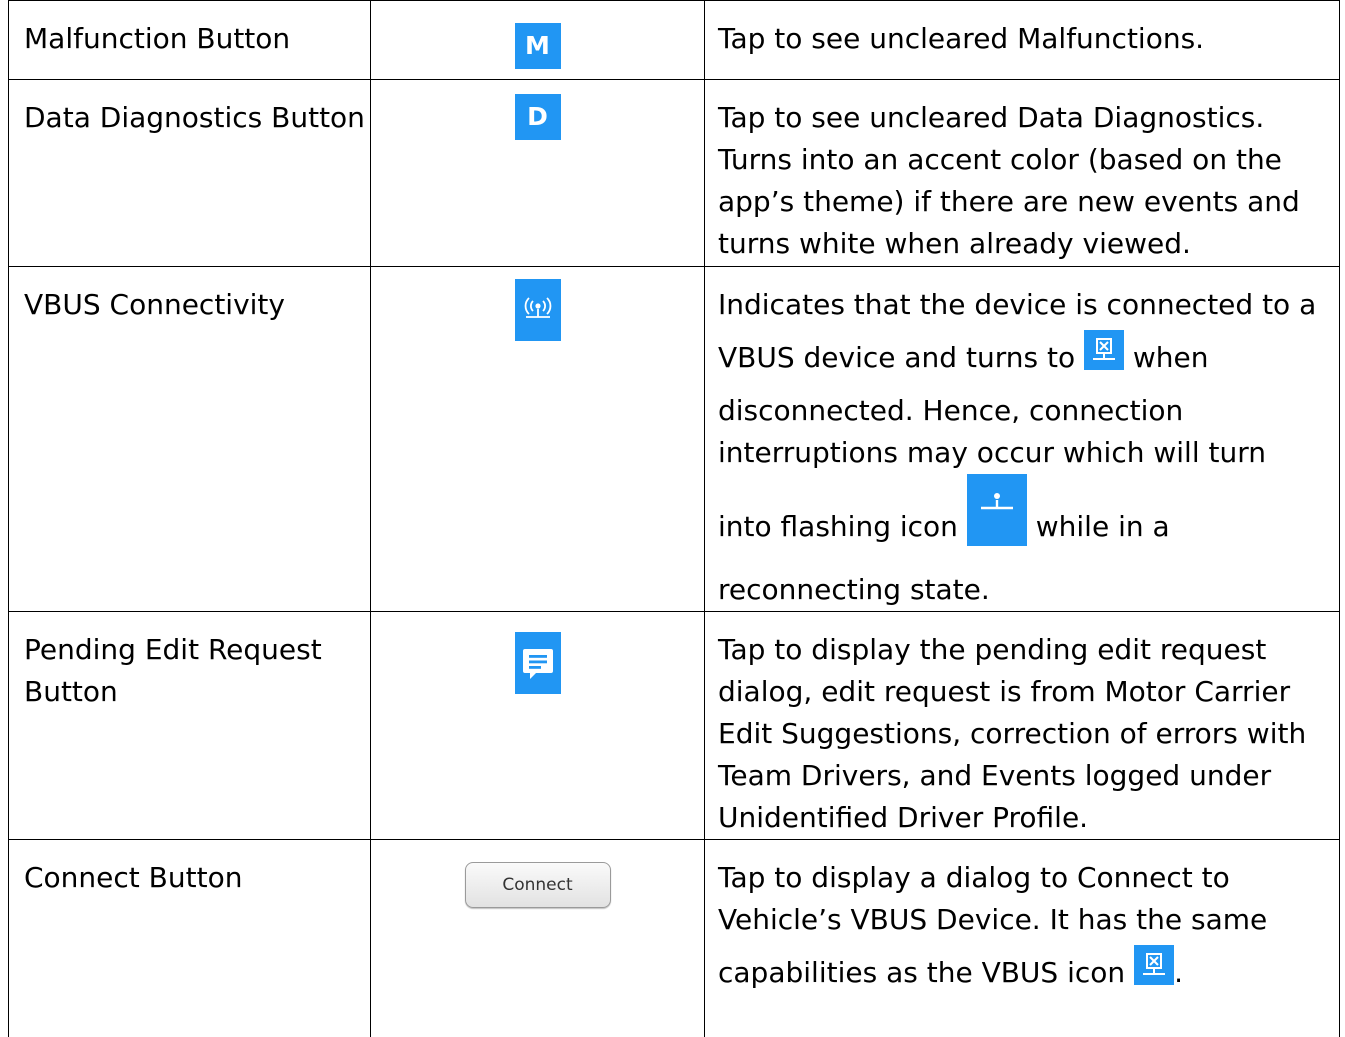 The image size is (1345, 1037). What do you see at coordinates (189, 439) in the screenshot?
I see `row-name: VBUS Connectivity` at bounding box center [189, 439].